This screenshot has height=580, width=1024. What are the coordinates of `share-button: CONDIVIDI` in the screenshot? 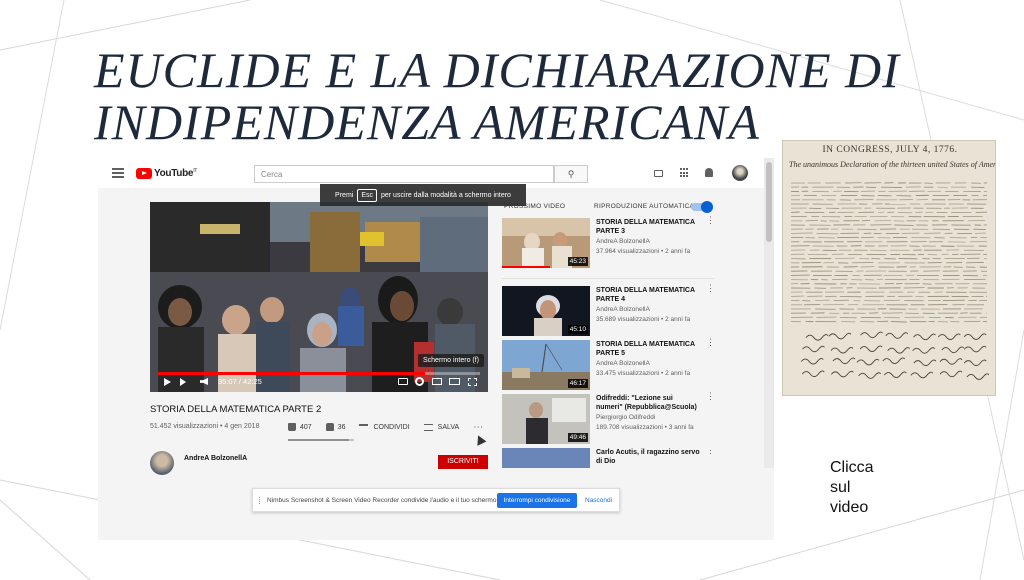 It's located at (384, 427).